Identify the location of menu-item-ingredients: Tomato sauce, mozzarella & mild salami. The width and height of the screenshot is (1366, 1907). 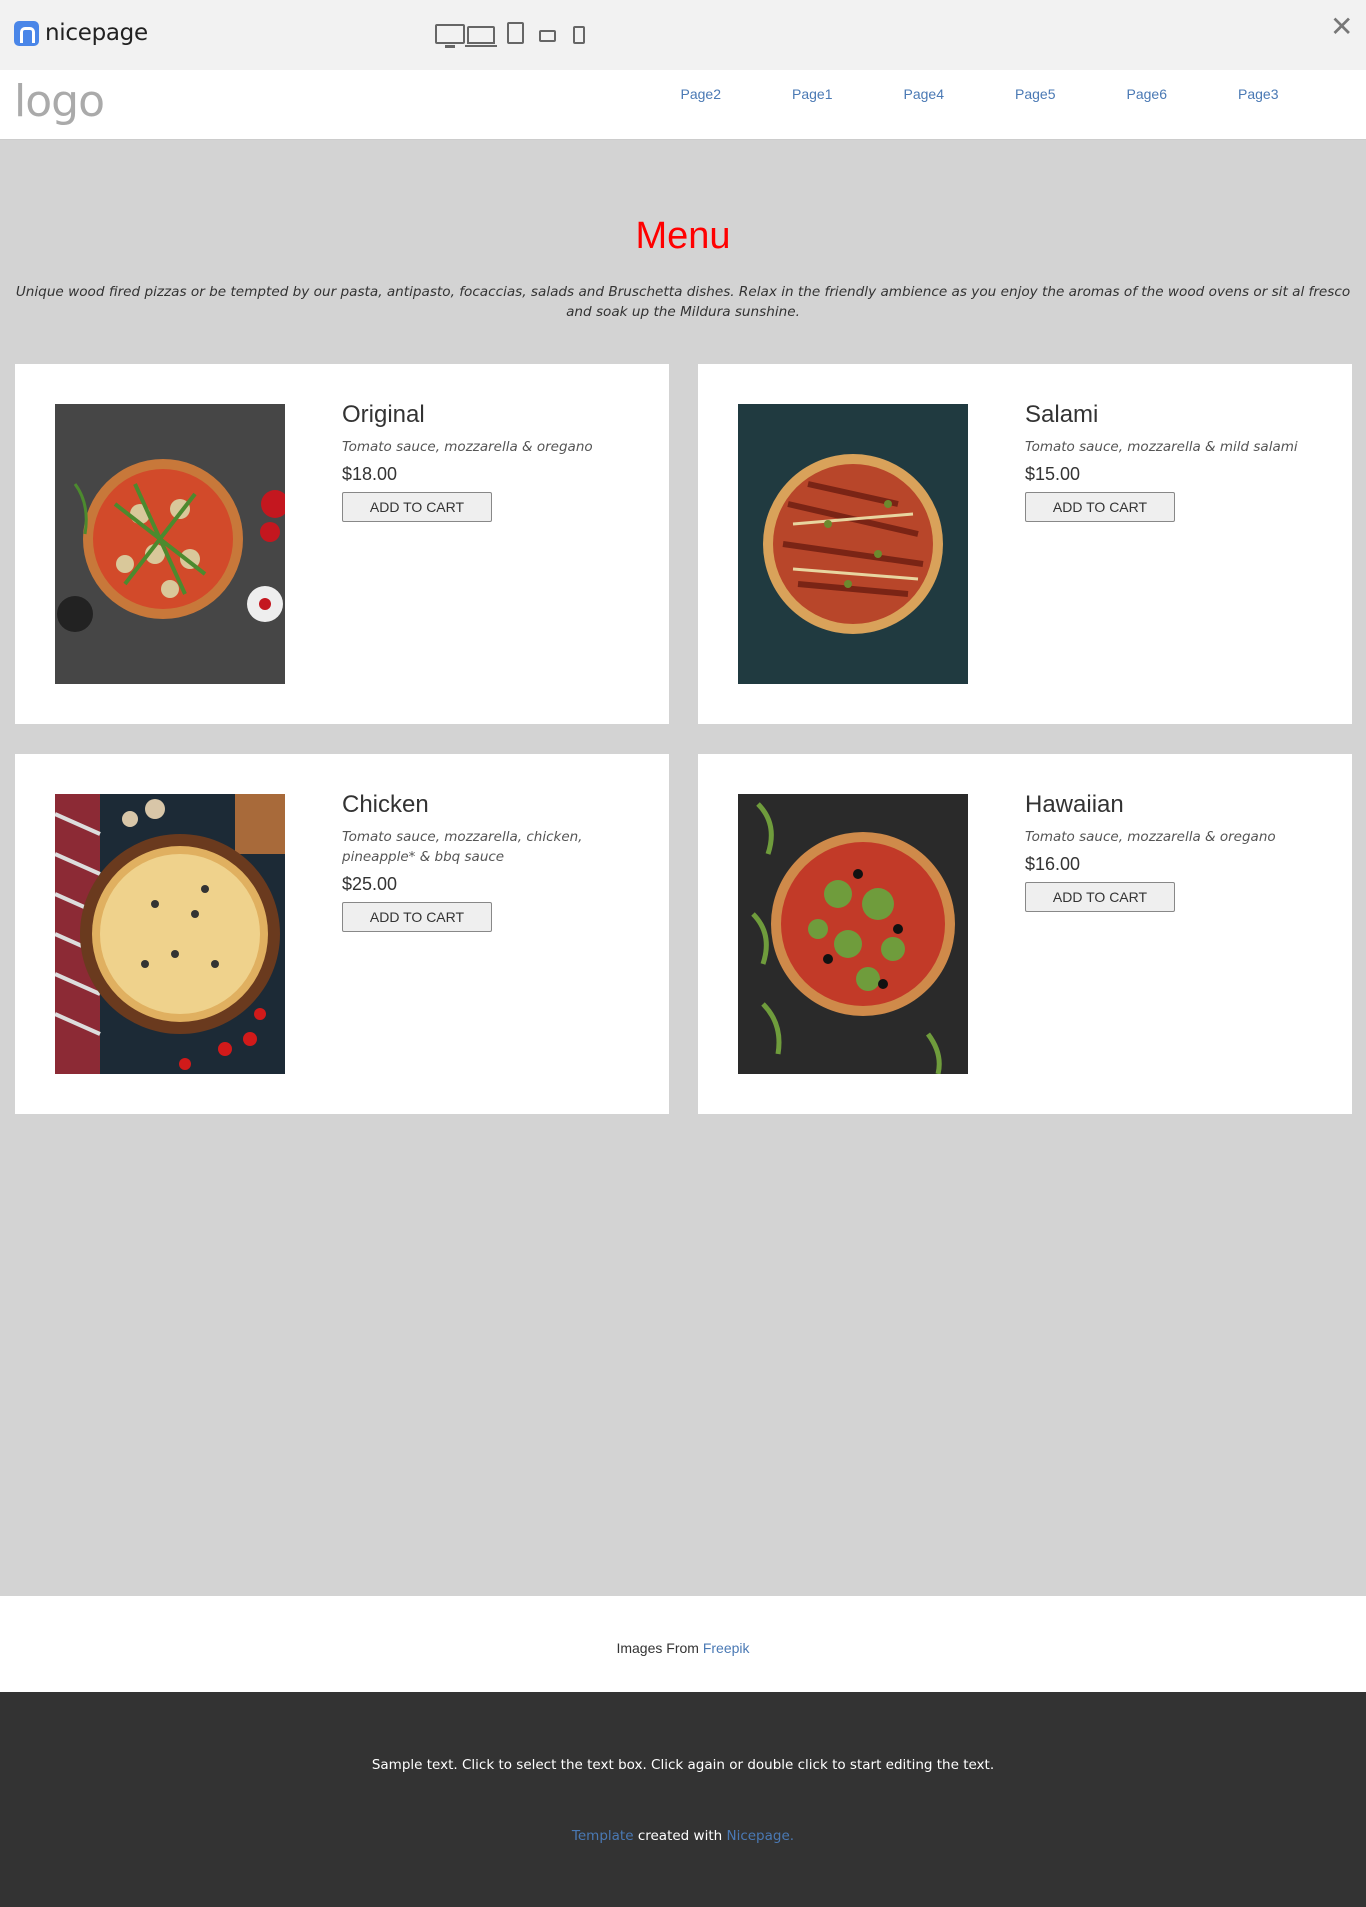
(1161, 447).